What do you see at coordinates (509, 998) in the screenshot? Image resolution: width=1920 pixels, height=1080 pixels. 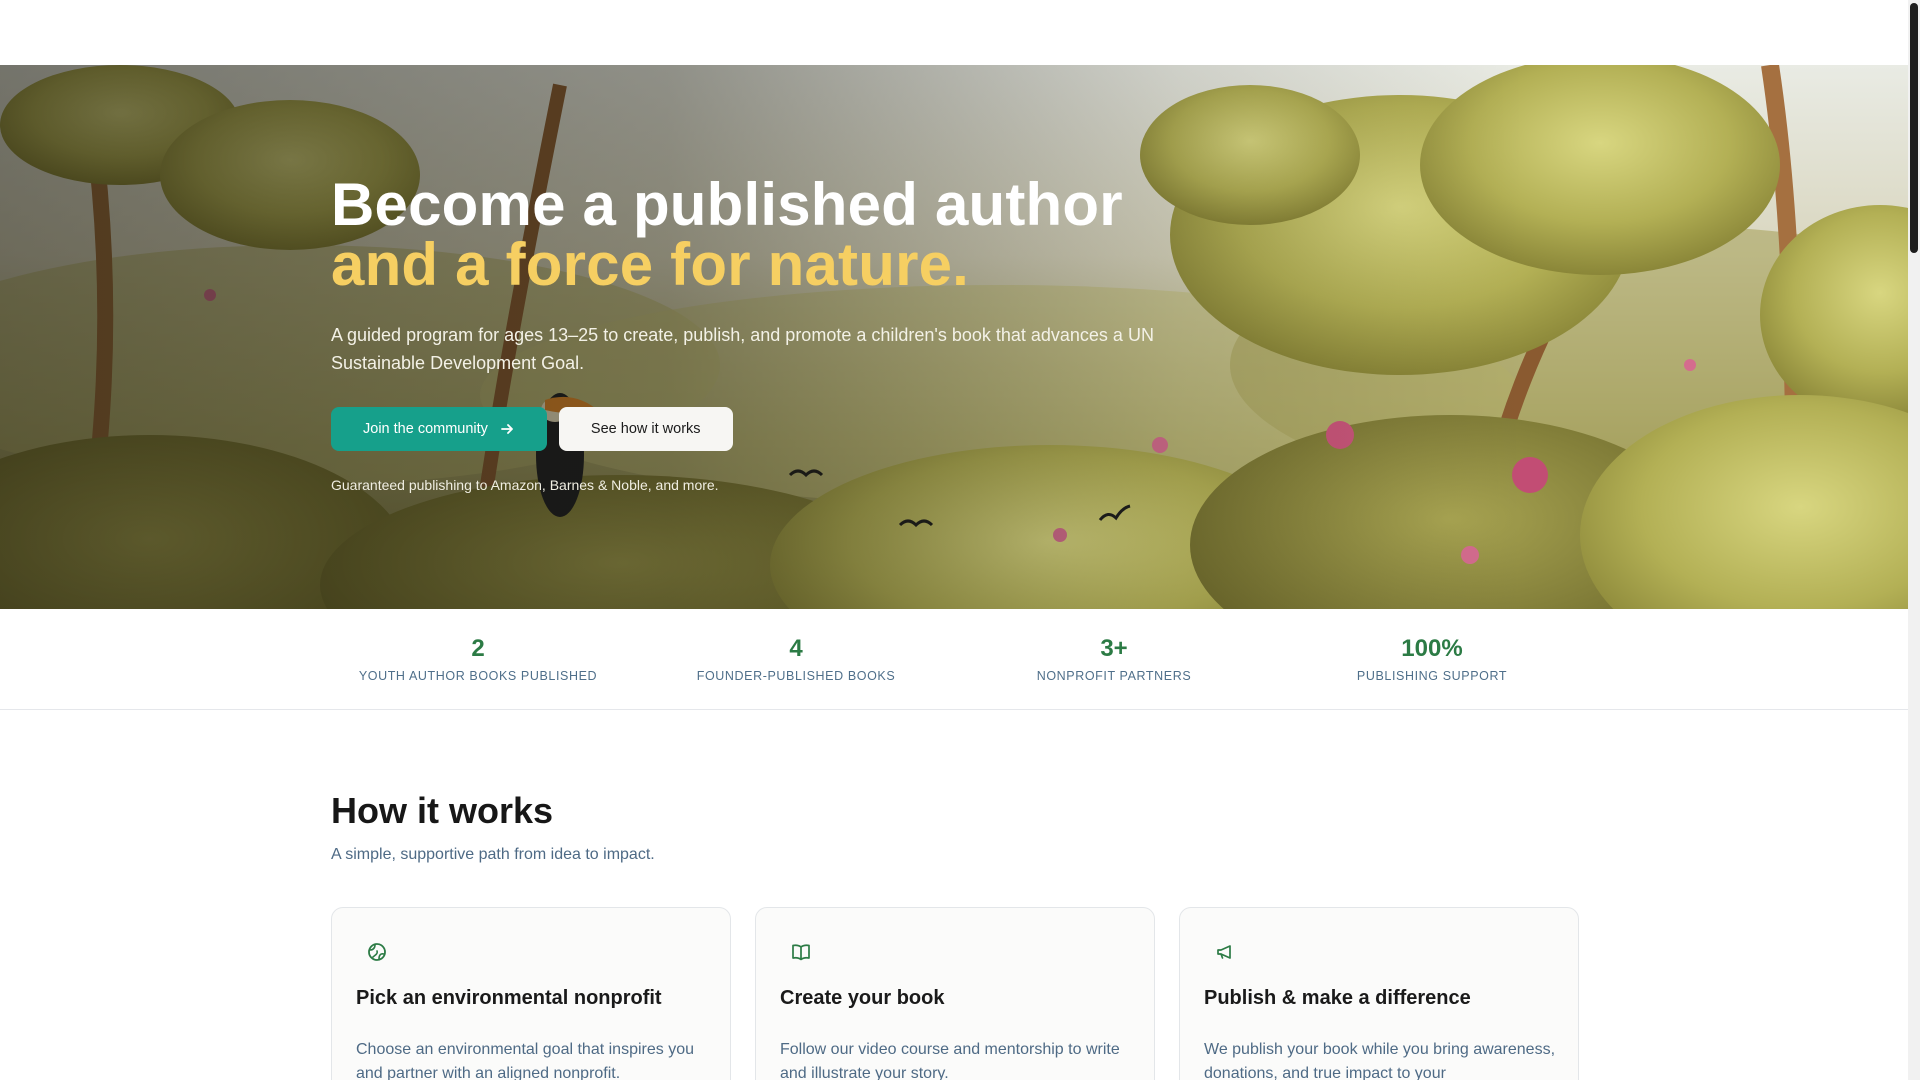 I see `step-card-title: Pick an environmental nonprofit` at bounding box center [509, 998].